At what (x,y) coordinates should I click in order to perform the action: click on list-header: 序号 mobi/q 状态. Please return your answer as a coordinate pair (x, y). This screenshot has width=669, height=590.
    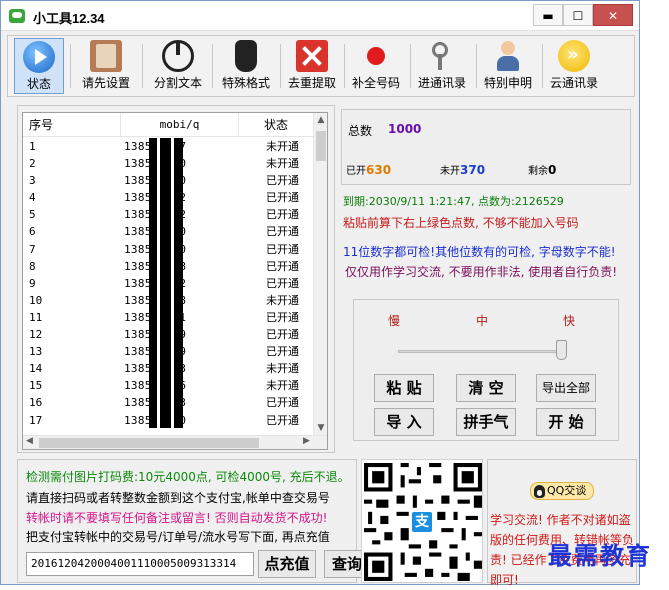
    Looking at the image, I should click on (168, 125).